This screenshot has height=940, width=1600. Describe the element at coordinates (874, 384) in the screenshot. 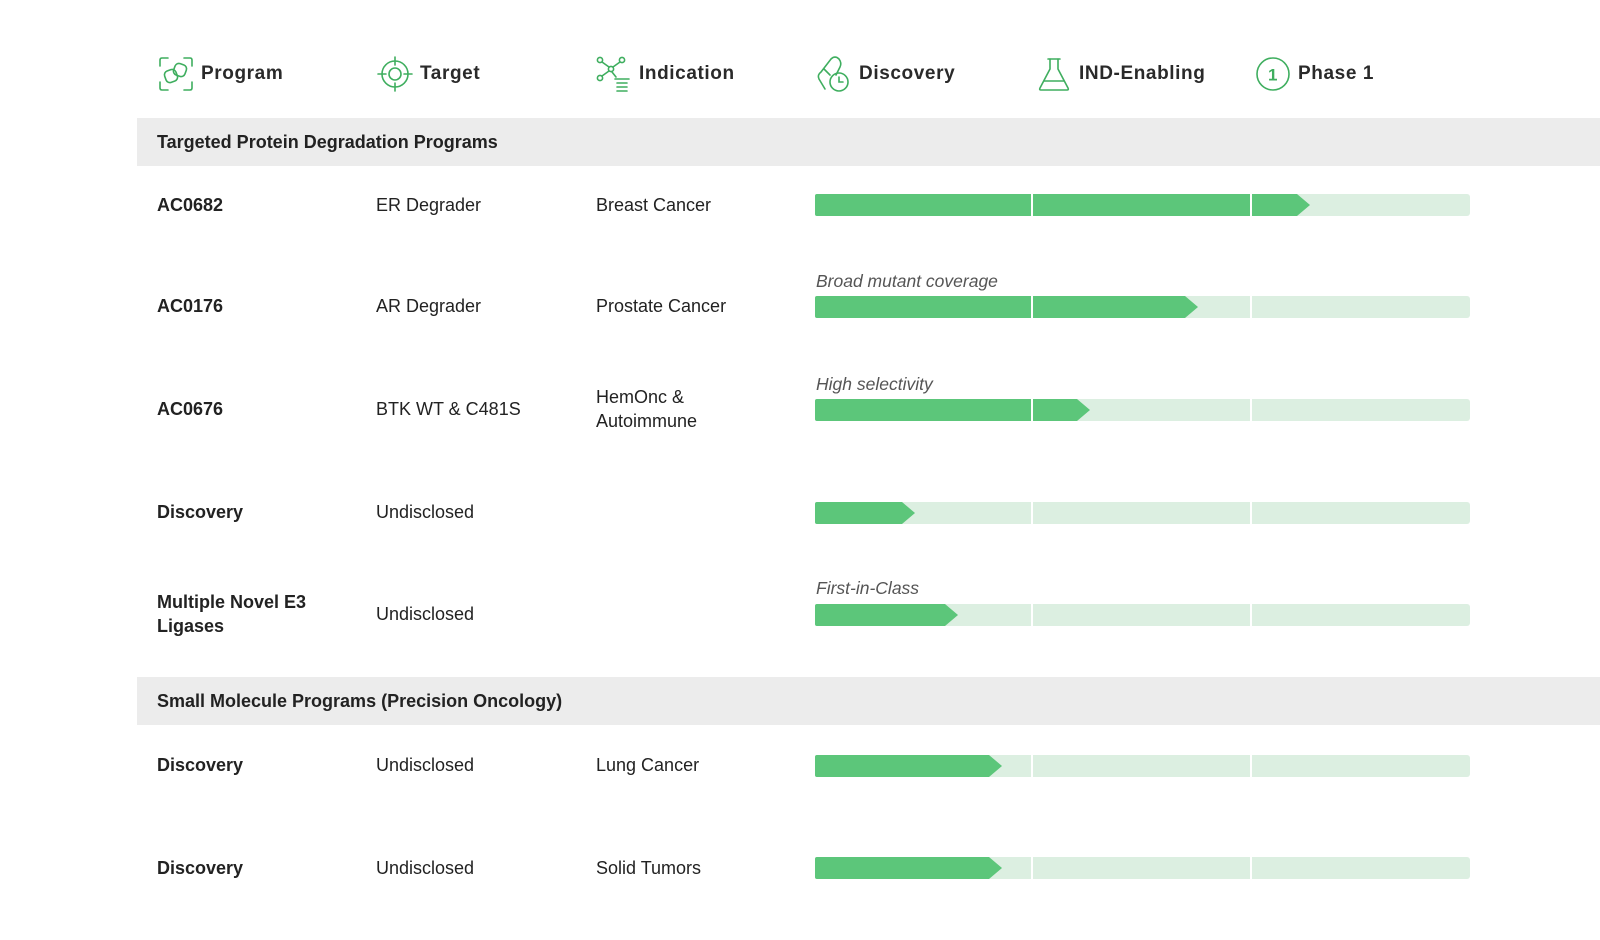

I see `program-note: High selectivity` at that location.